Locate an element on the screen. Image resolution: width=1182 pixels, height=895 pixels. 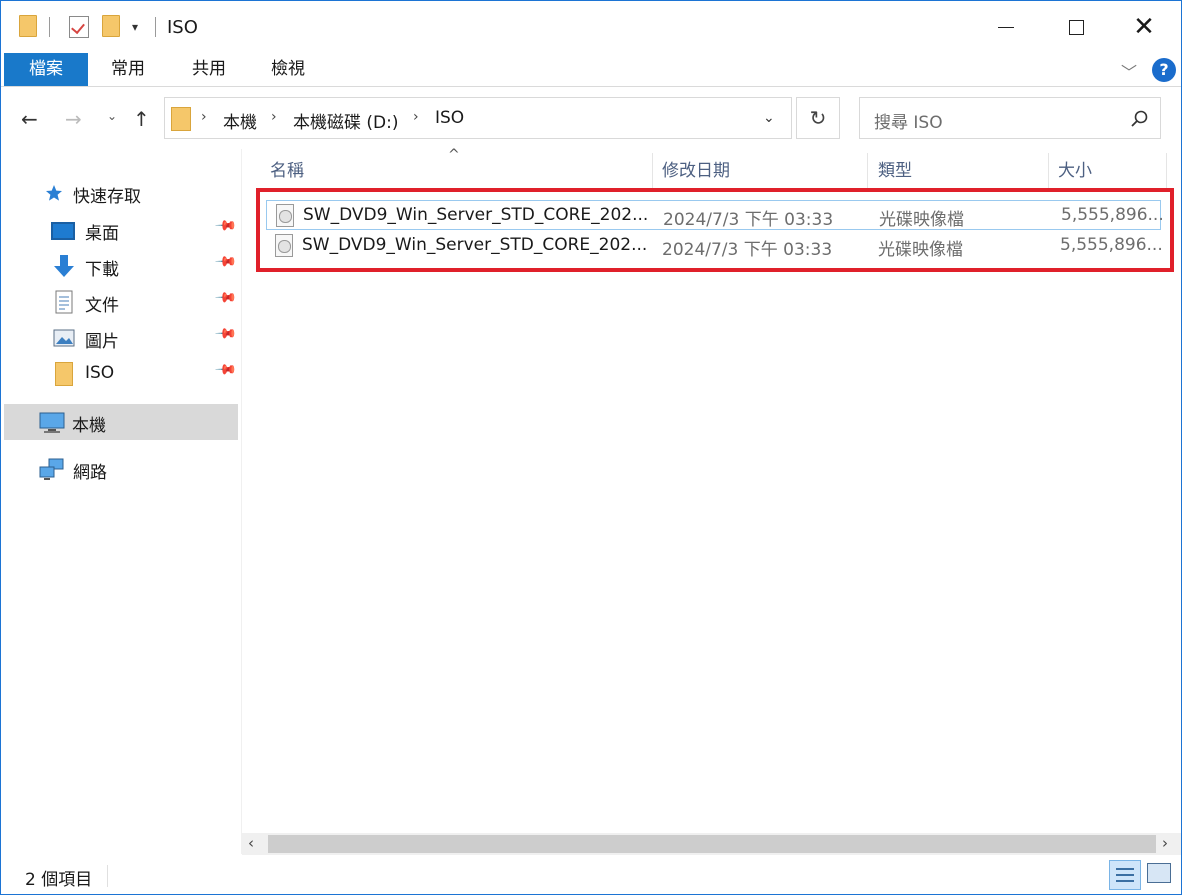
sidebar-item-label: 下載 is located at coordinates (102, 270).